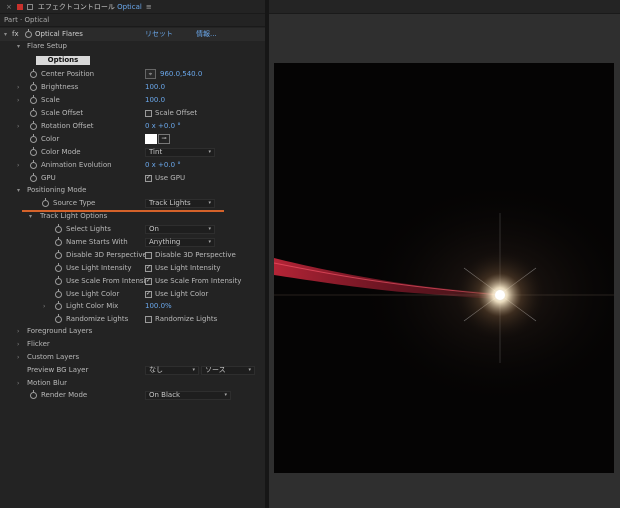 The width and height of the screenshot is (620, 508). What do you see at coordinates (74, 216) in the screenshot?
I see `group-label: Track Light Options` at bounding box center [74, 216].